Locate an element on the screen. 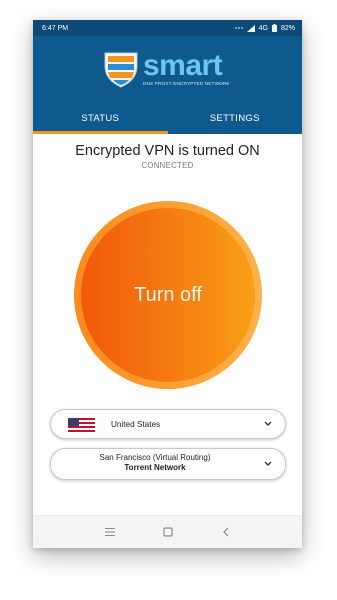 This screenshot has height=600, width=337. country-select: United States is located at coordinates (168, 424).